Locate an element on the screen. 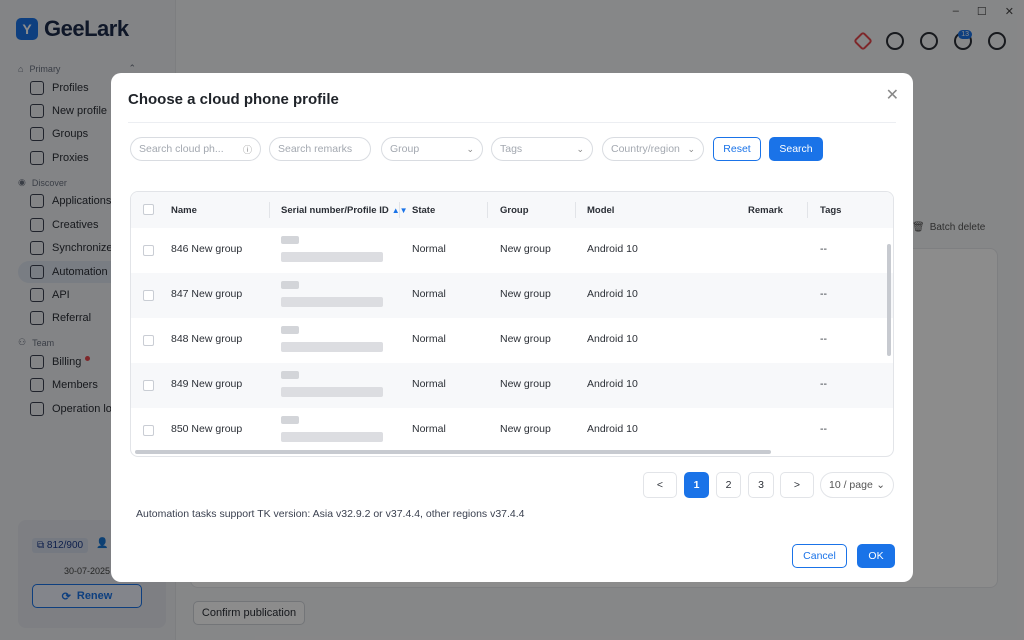  ok-button: OK is located at coordinates (876, 556).